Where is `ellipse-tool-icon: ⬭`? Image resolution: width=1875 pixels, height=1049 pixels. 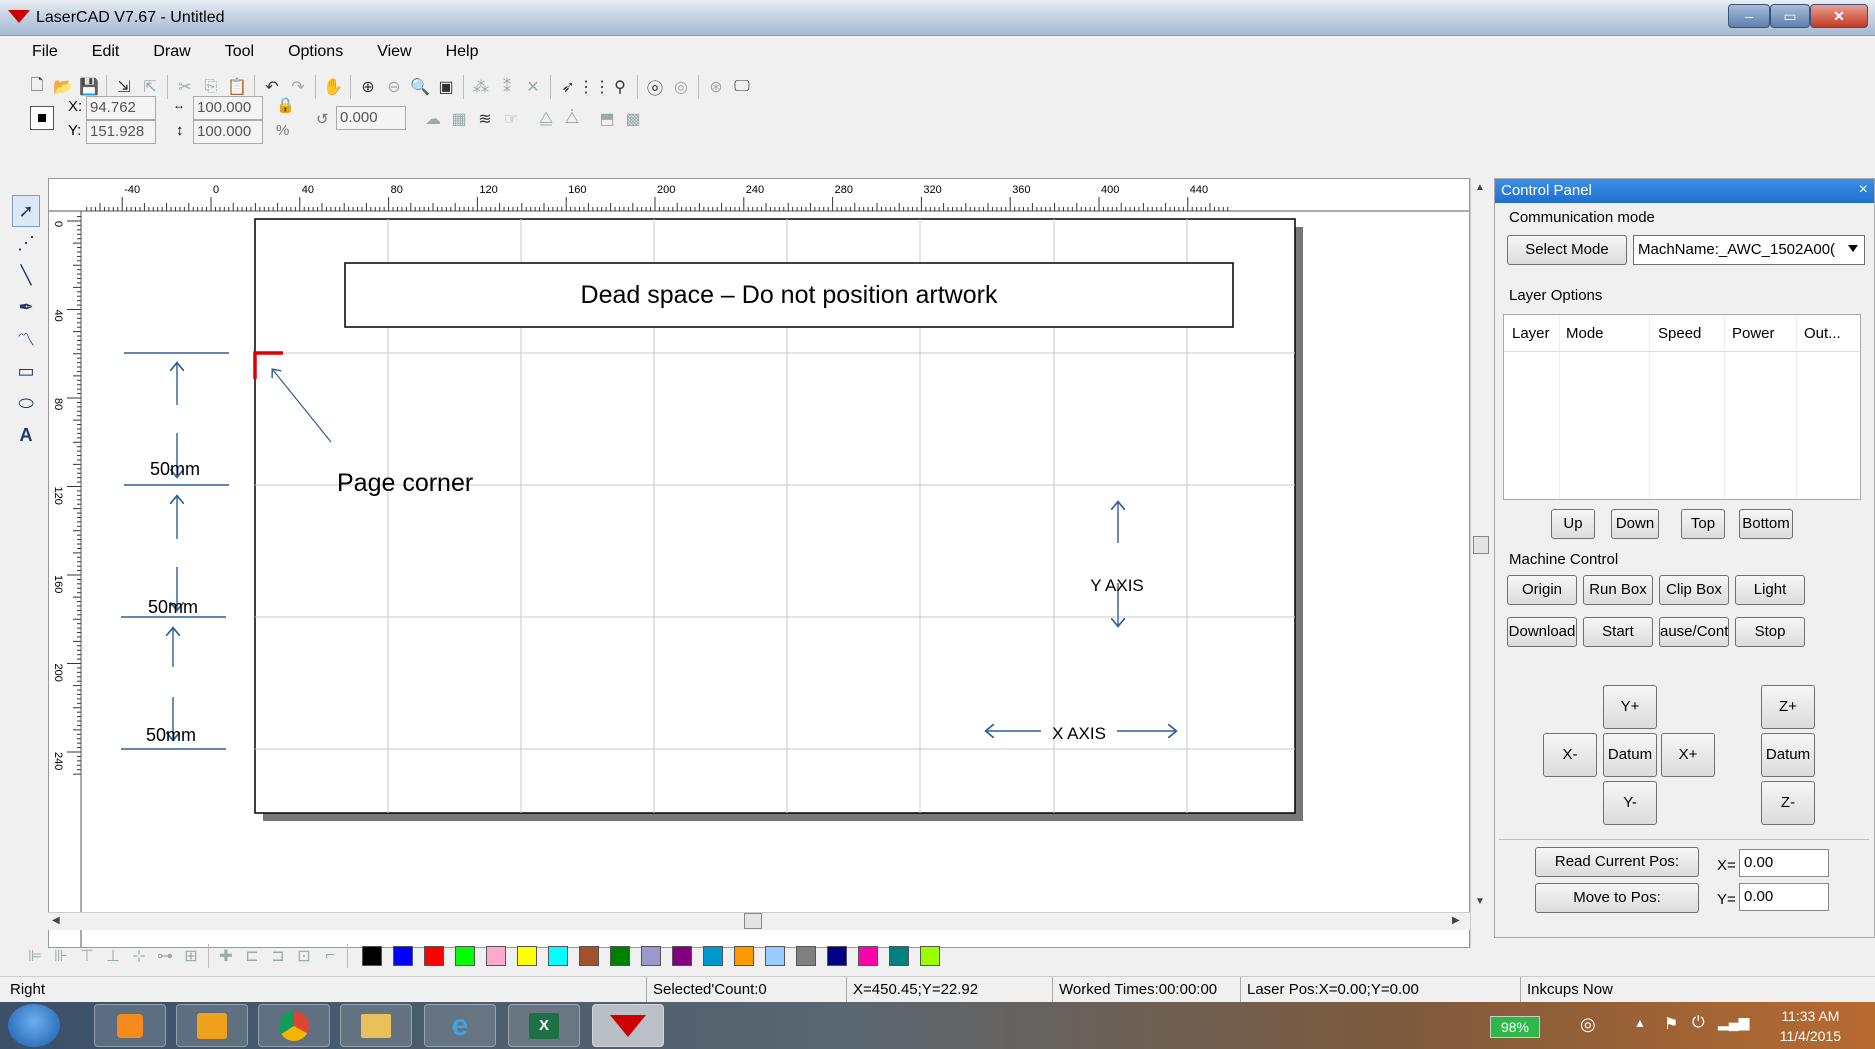 ellipse-tool-icon: ⬭ is located at coordinates (26, 403).